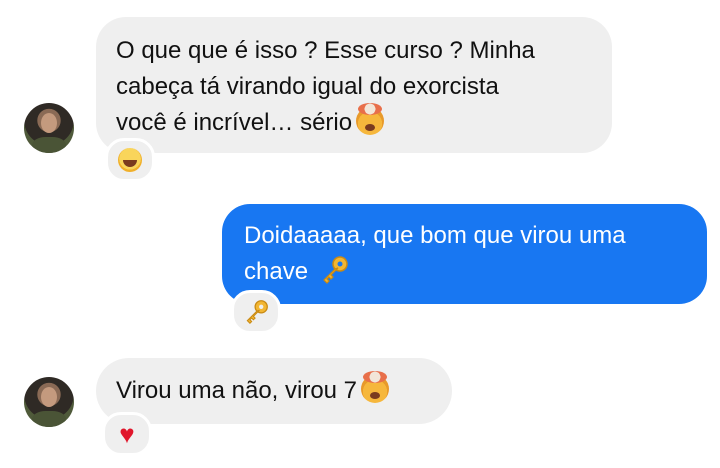 Image resolution: width=720 pixels, height=468 pixels. Describe the element at coordinates (234, 122) in the screenshot. I see `message-text-line: você é incrível… sério` at that location.